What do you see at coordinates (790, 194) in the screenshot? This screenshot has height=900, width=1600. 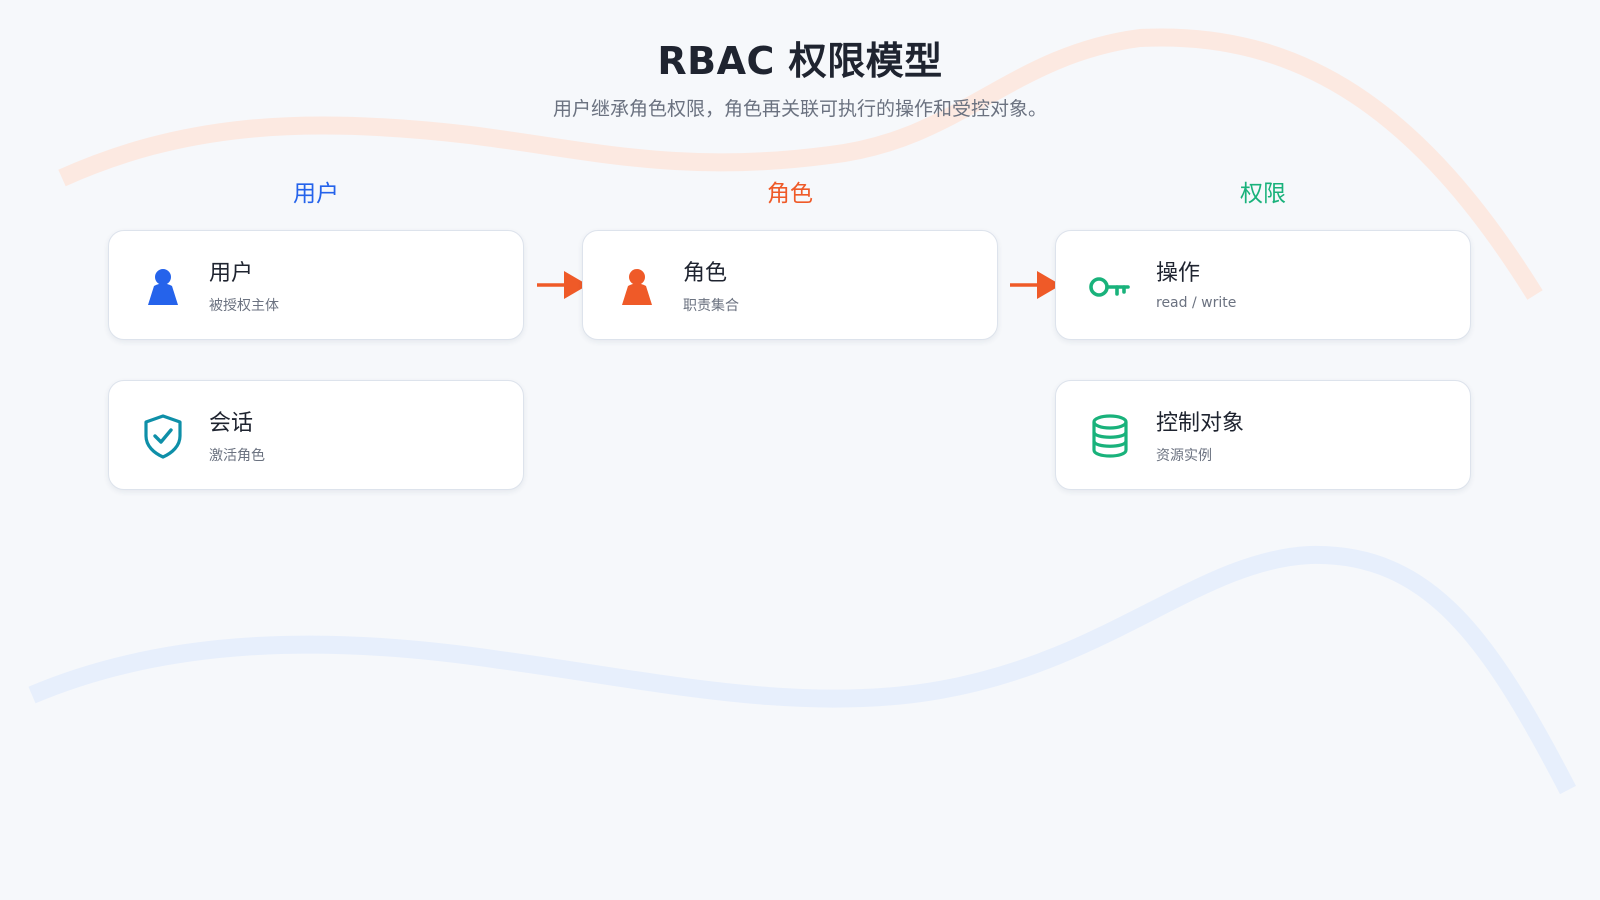 I see `column-header-role: 角色` at bounding box center [790, 194].